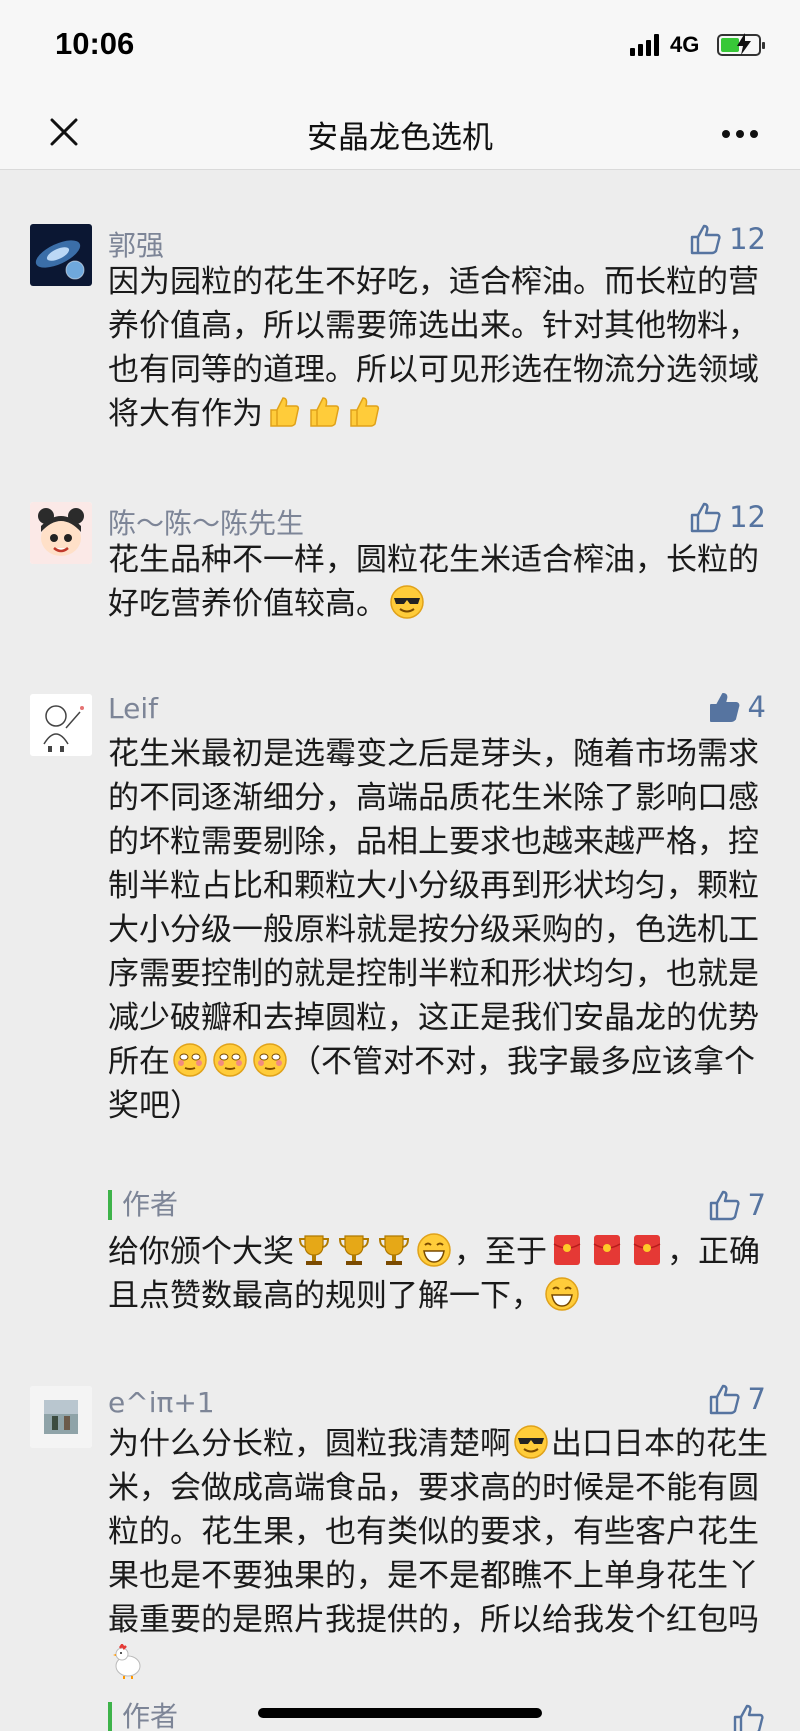 The width and height of the screenshot is (800, 1731). I want to click on comment-author: Leif, so click(133, 708).